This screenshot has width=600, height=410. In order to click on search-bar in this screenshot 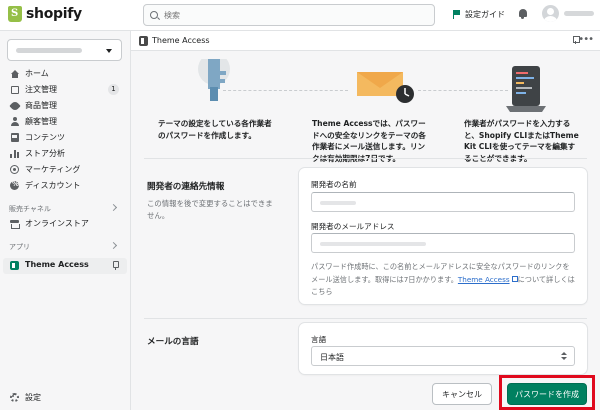, I will do `click(289, 15)`.